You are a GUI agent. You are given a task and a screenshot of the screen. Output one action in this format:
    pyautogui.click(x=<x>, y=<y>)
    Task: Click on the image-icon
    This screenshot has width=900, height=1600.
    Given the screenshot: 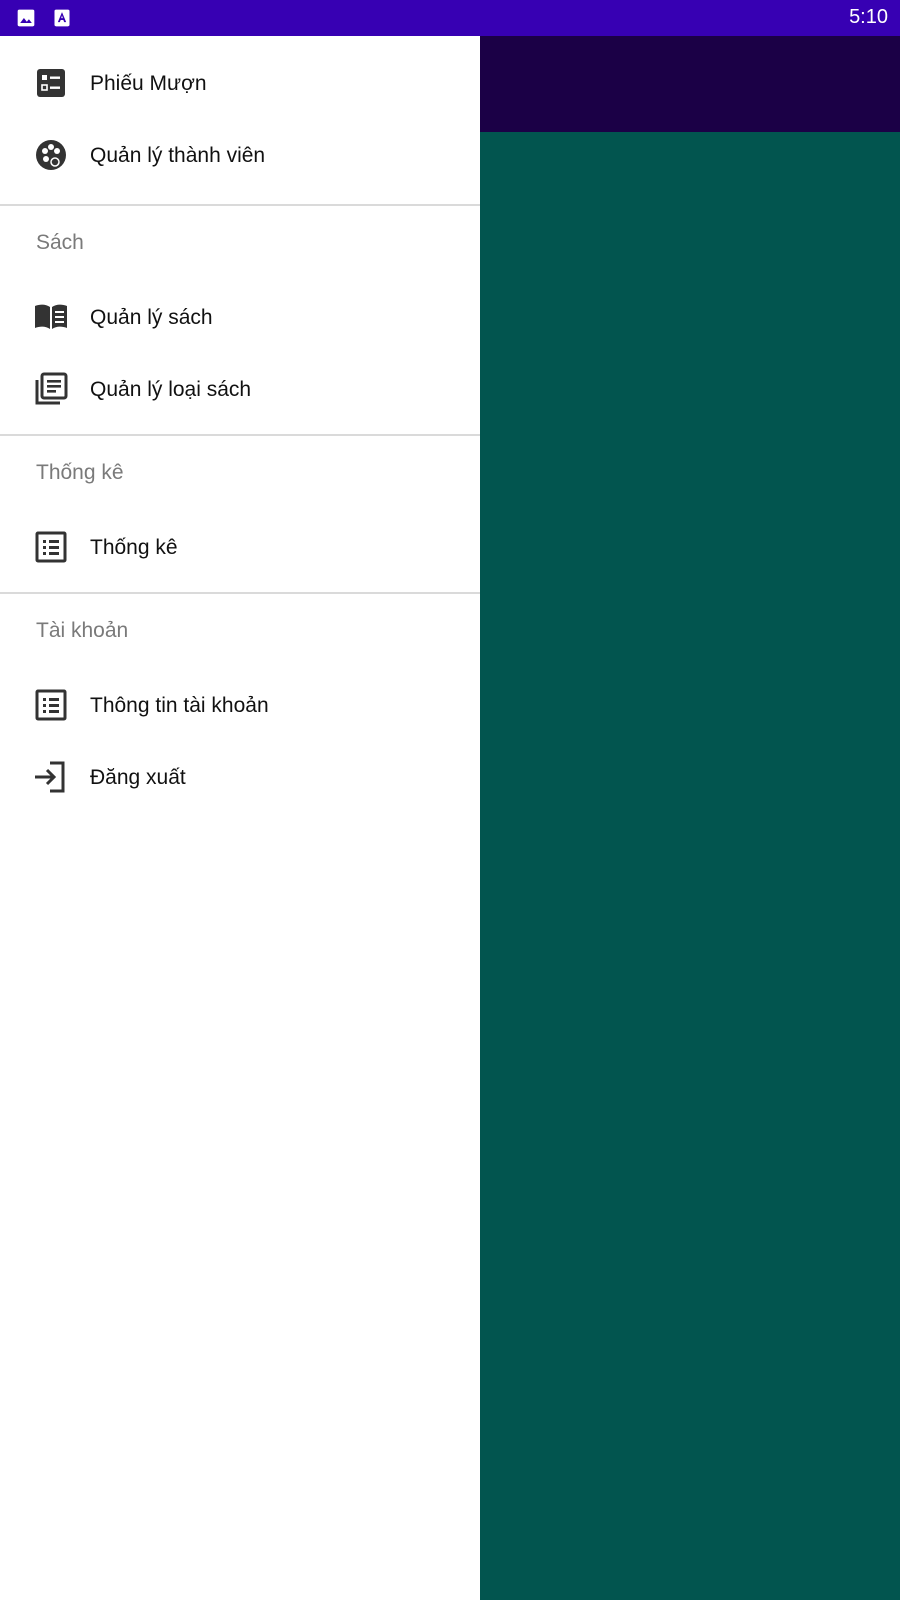 What is the action you would take?
    pyautogui.click(x=26, y=18)
    